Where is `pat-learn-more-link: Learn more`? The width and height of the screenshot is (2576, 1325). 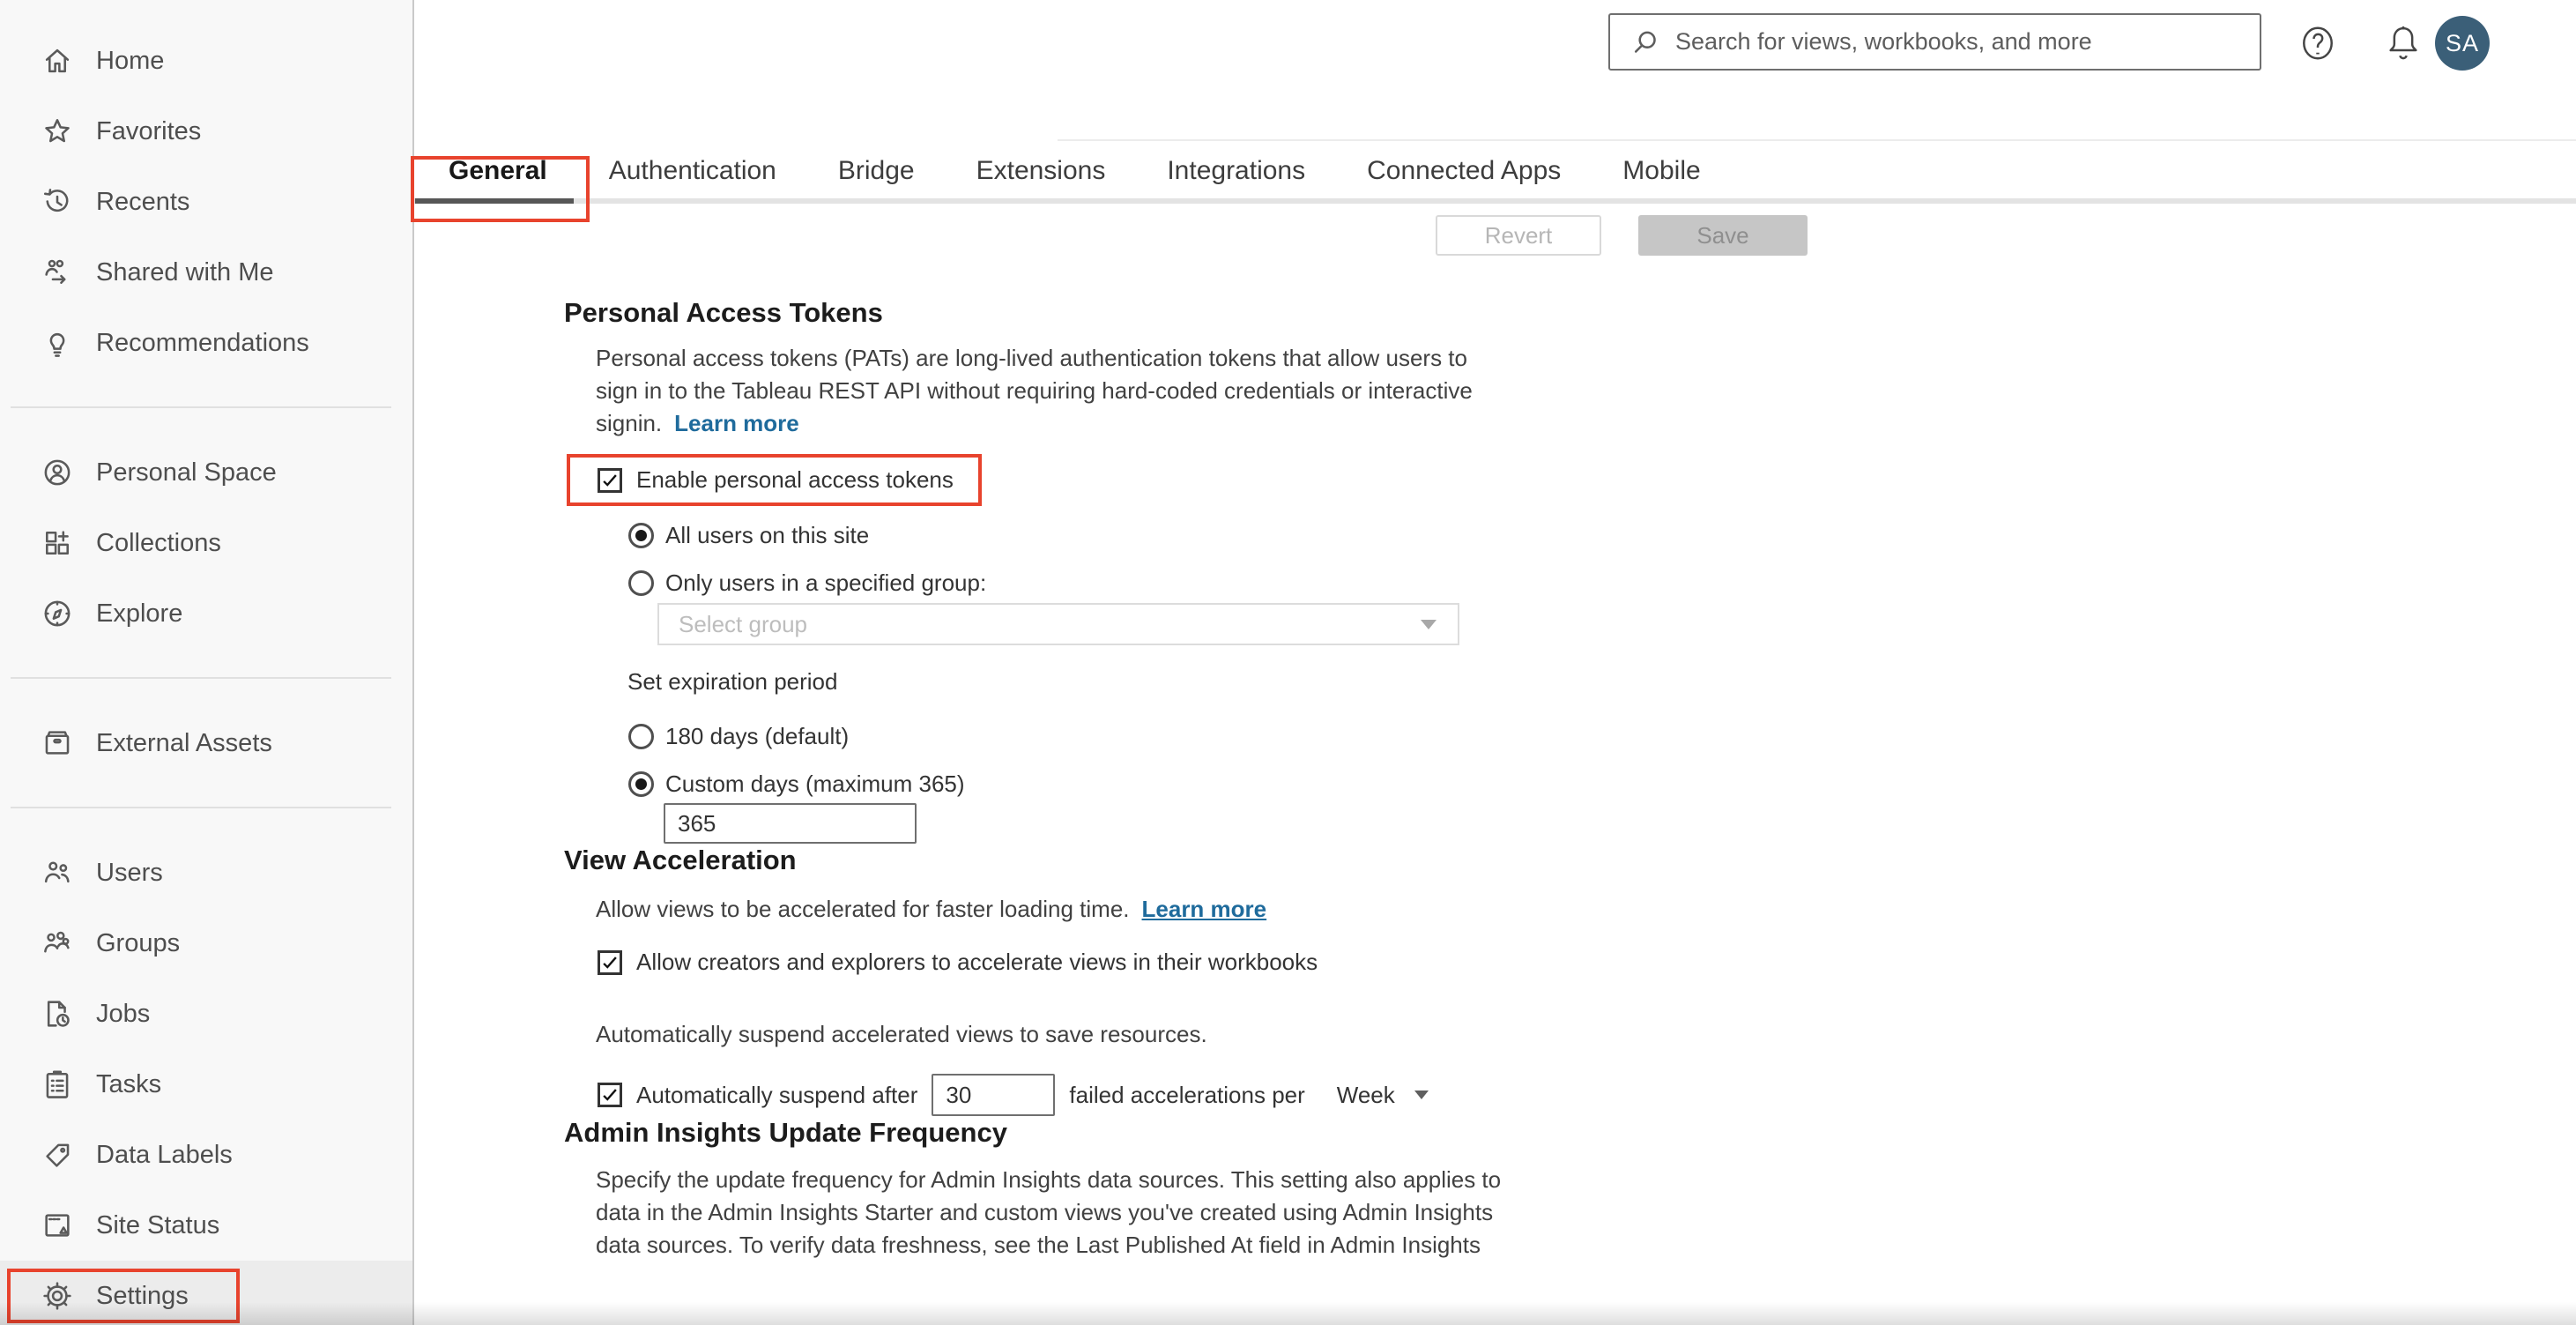
pat-learn-more-link: Learn more is located at coordinates (736, 423).